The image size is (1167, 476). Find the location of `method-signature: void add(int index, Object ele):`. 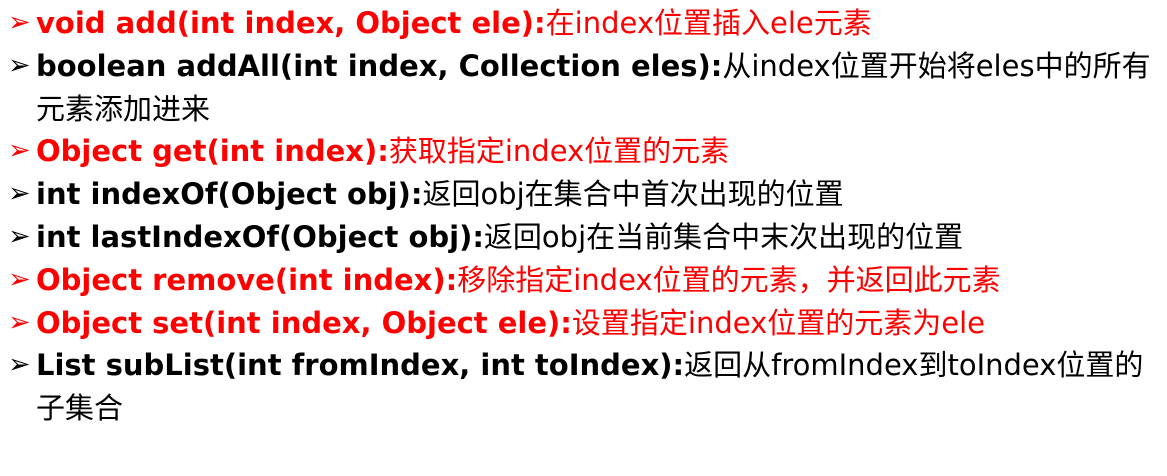

method-signature: void add(int index, Object ele): is located at coordinates (291, 23).